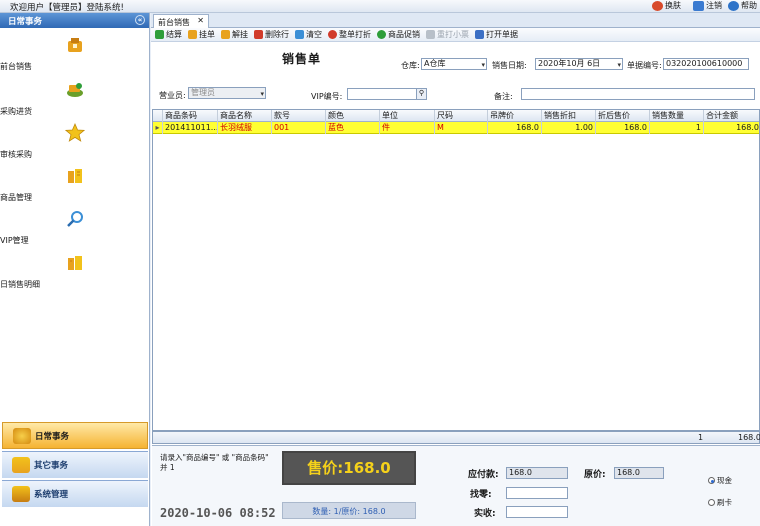 The width and height of the screenshot is (760, 526). I want to click on skin-button: 换肤, so click(666, 5).